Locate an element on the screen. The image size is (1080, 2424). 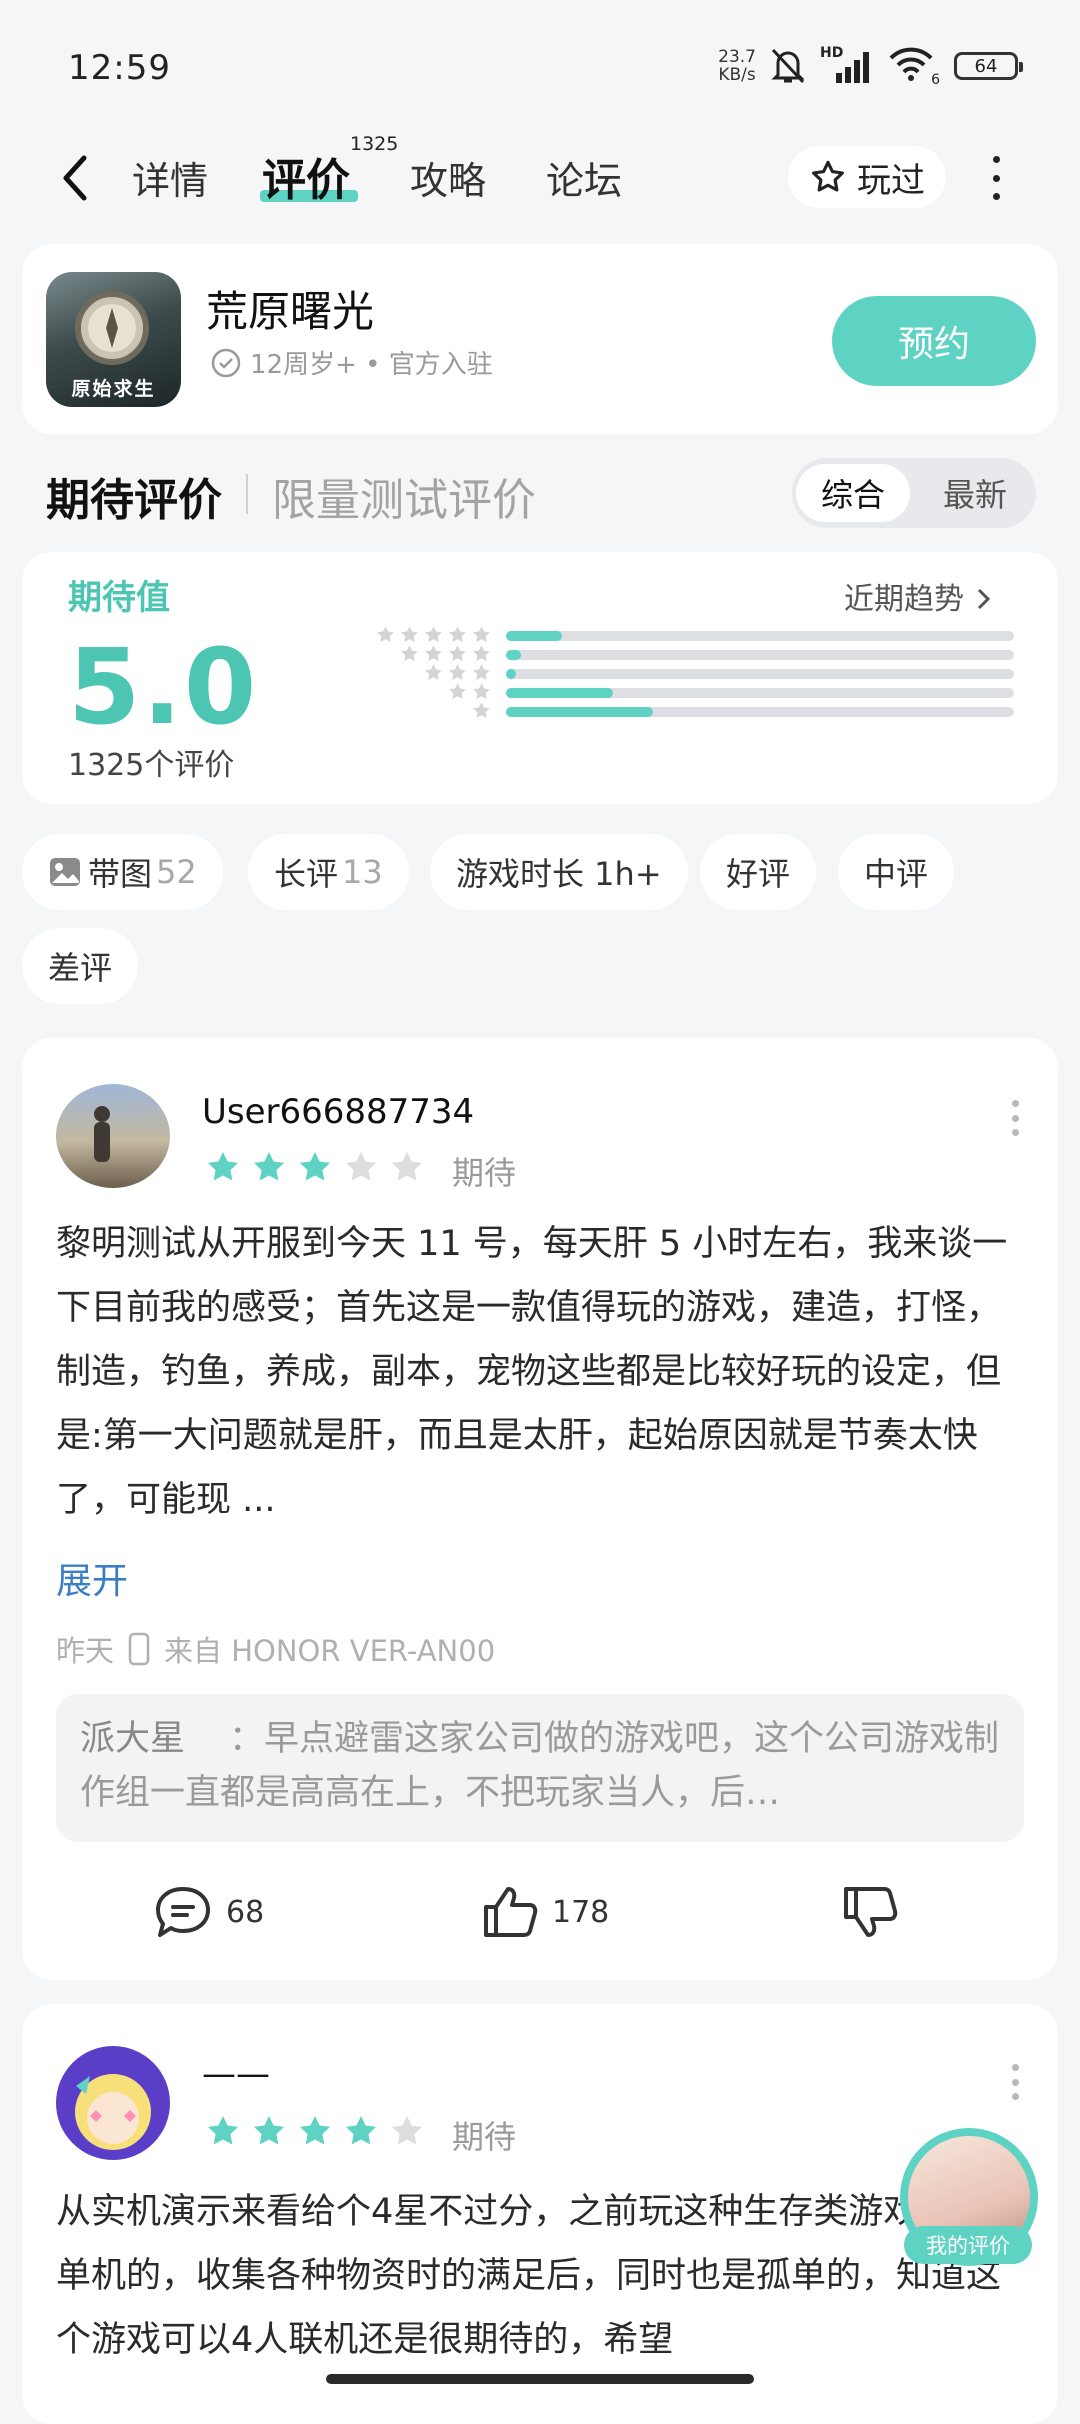
verified-check-icon is located at coordinates (226, 362).